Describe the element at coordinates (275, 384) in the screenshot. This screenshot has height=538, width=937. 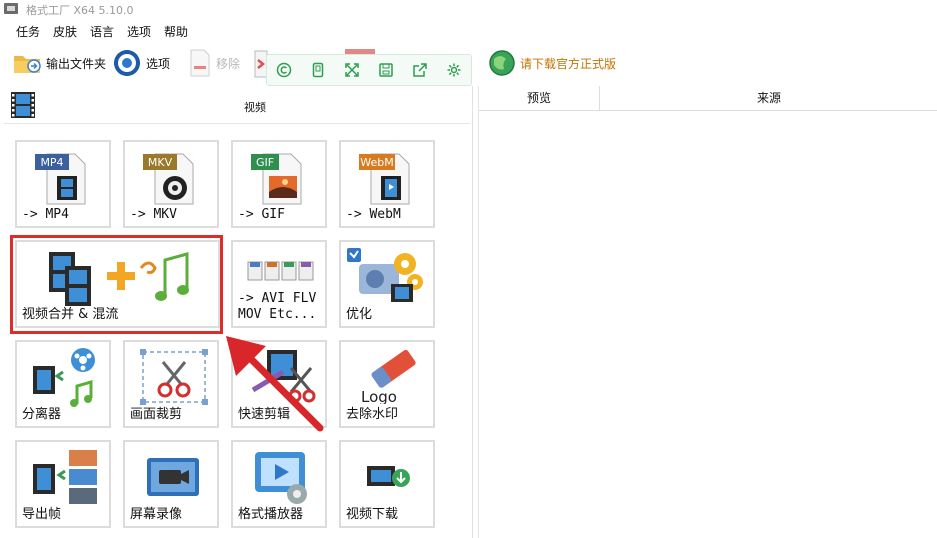
I see `red-arrow-annotation` at that location.